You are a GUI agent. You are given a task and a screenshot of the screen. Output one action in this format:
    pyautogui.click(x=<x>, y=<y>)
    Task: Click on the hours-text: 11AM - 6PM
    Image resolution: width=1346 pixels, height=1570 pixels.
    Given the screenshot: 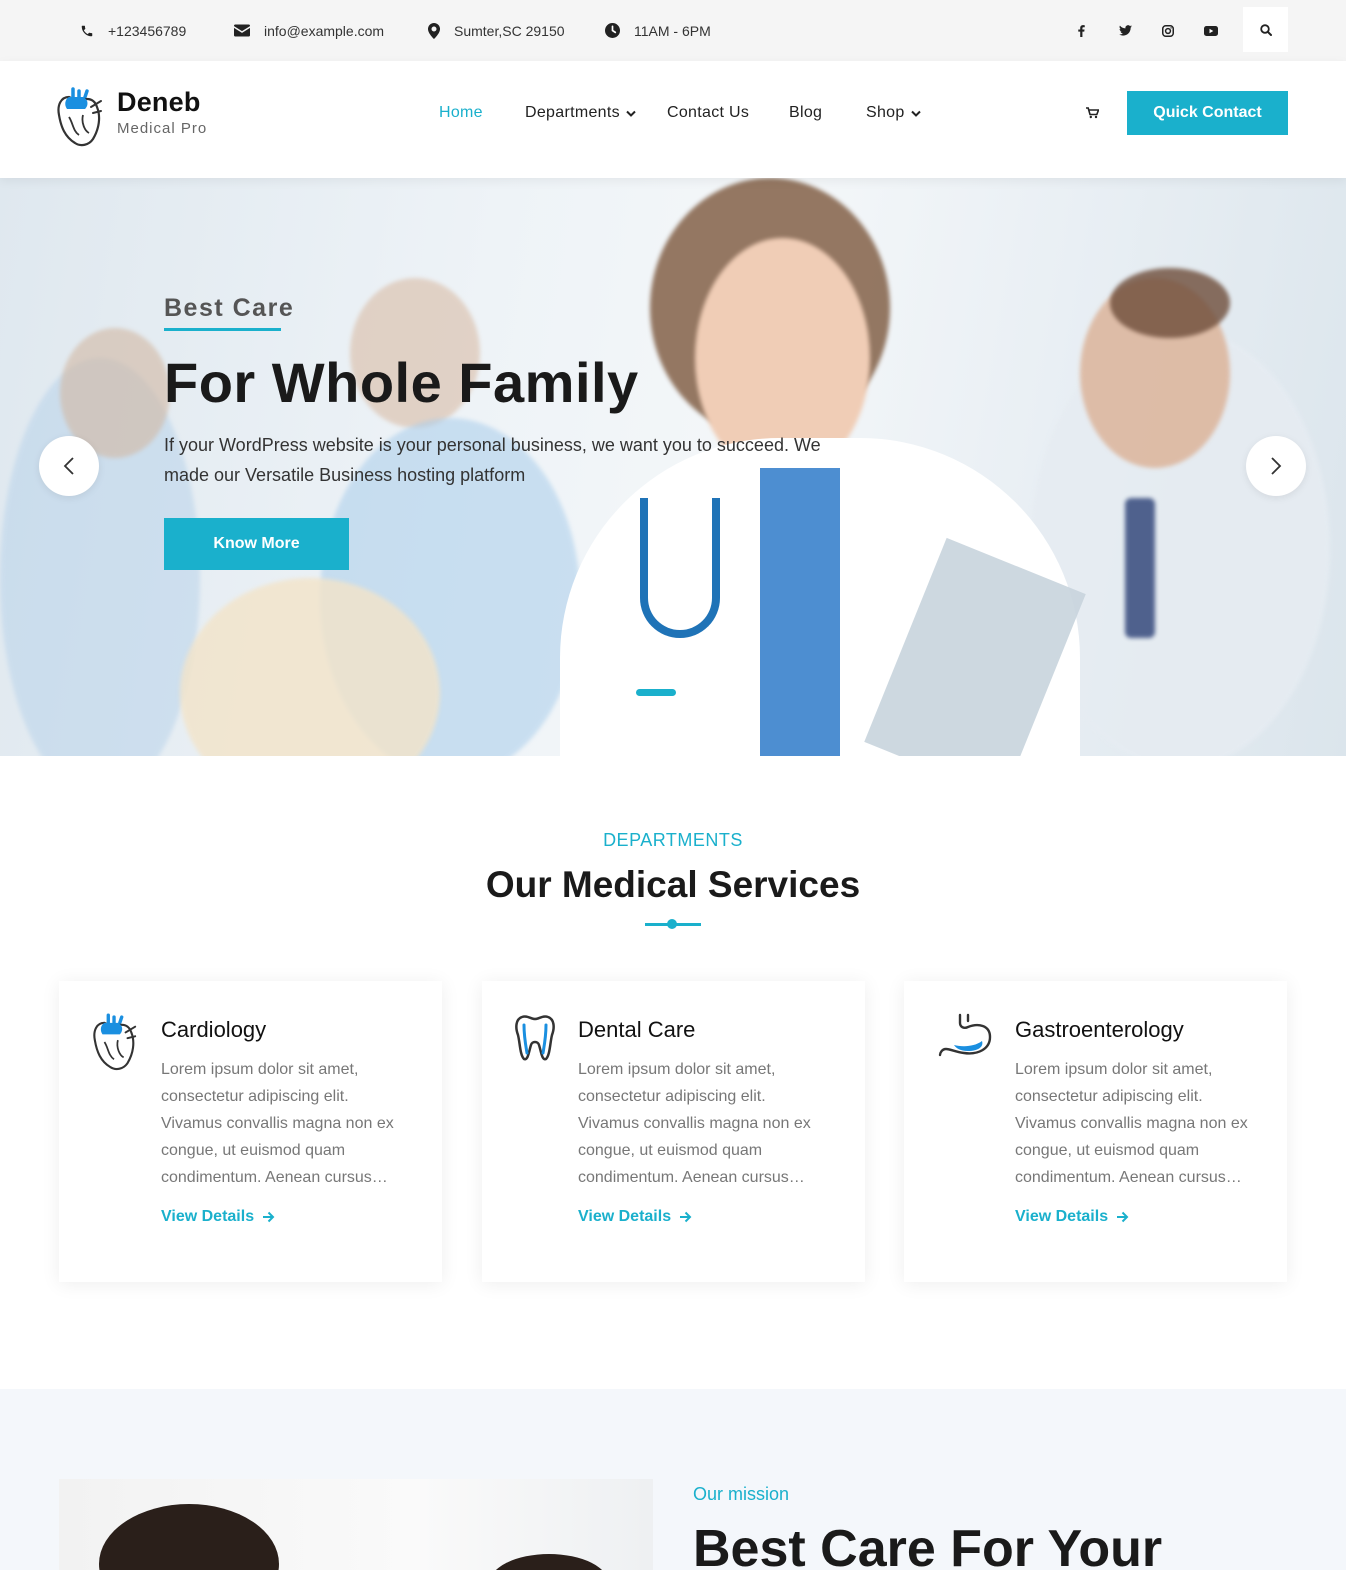 What is the action you would take?
    pyautogui.click(x=672, y=30)
    